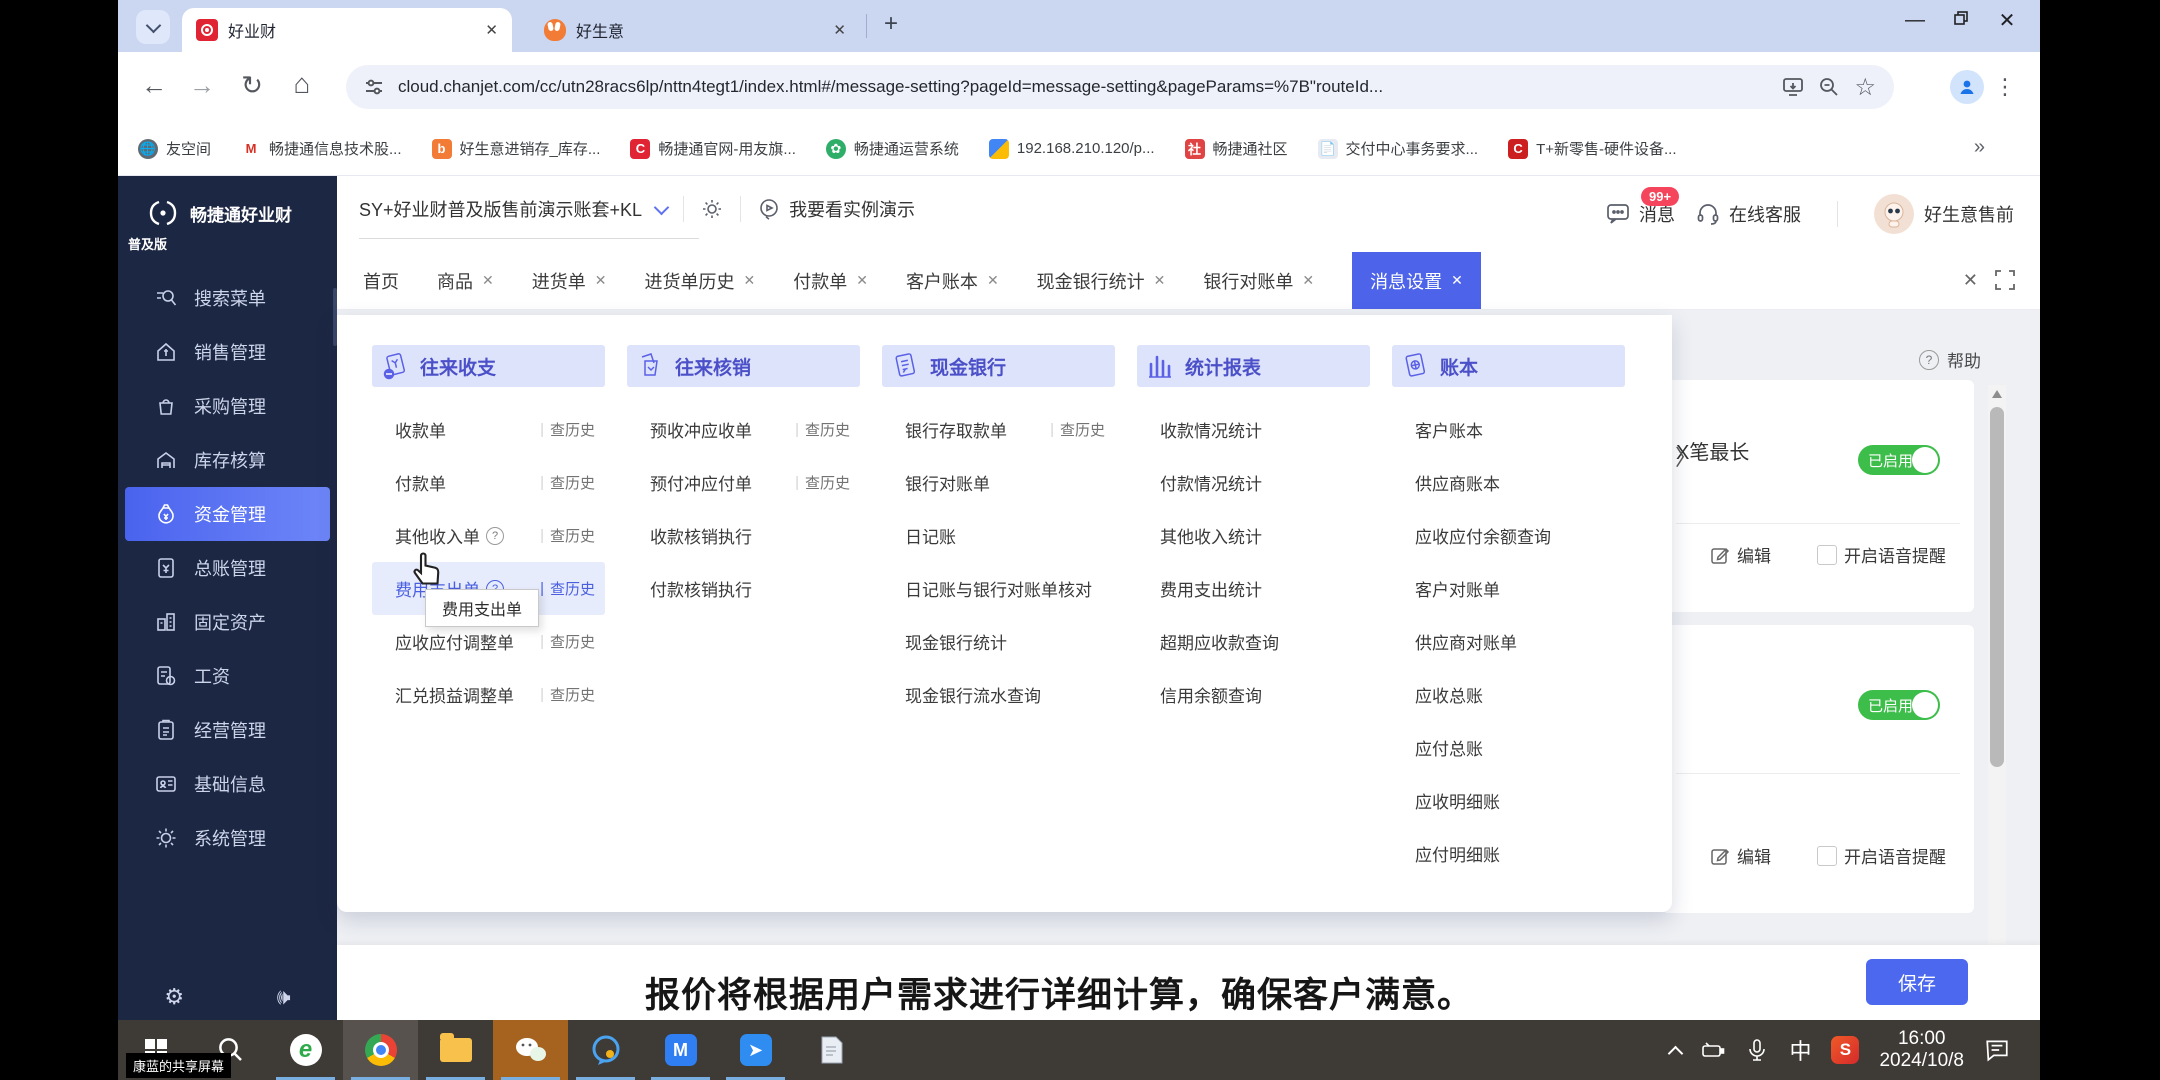 This screenshot has height=1080, width=2160. What do you see at coordinates (1917, 982) in the screenshot?
I see `save-button: 保存` at bounding box center [1917, 982].